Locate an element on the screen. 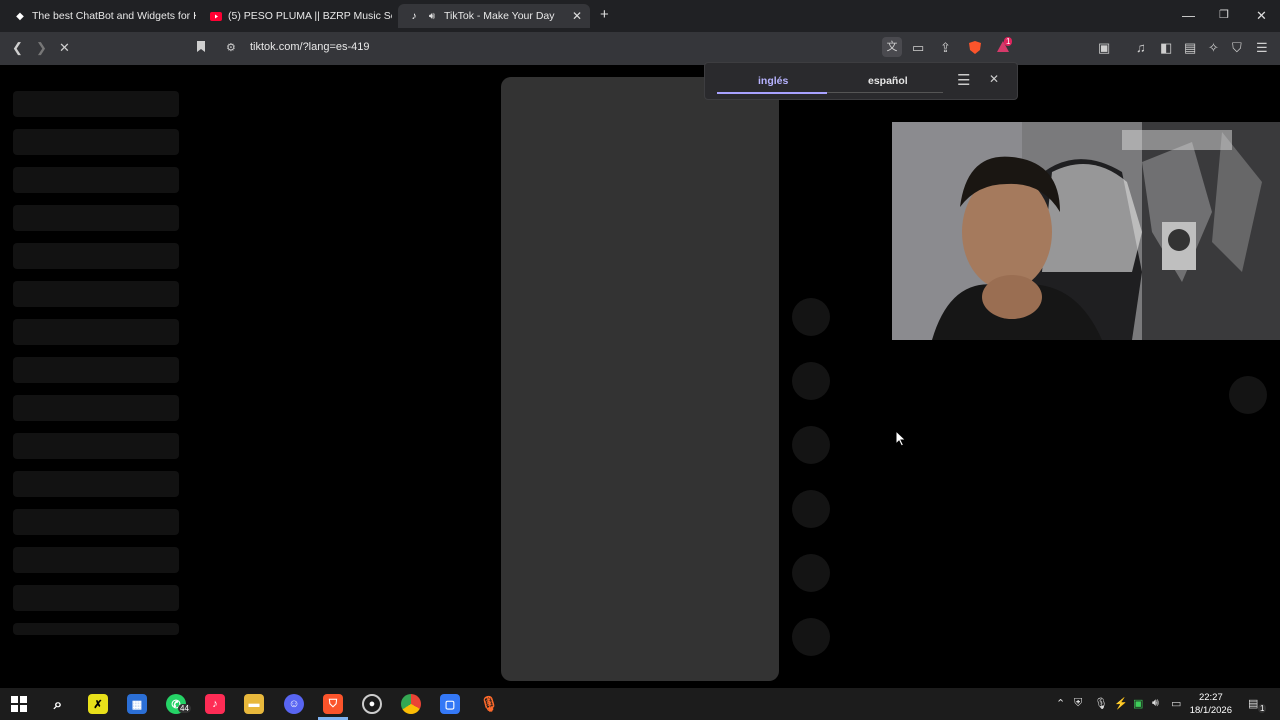  discord-icon: ☺ is located at coordinates (294, 704).